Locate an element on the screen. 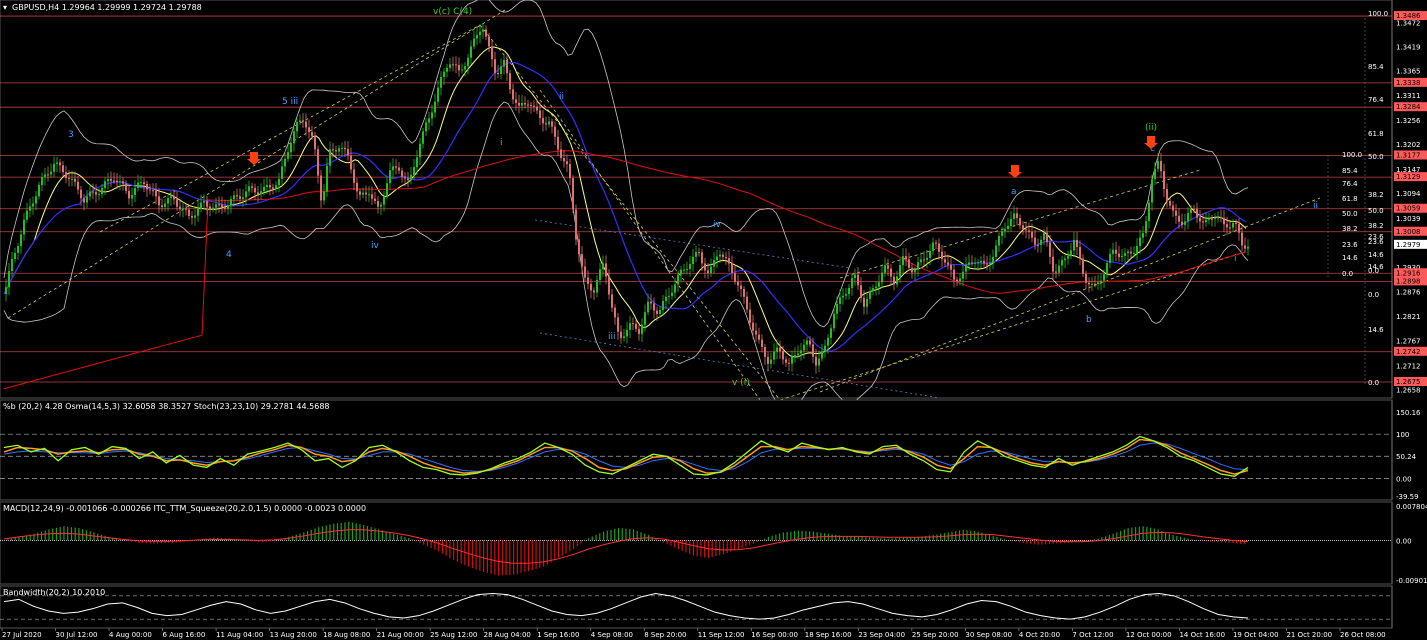  fib-level-label: 14.6 is located at coordinates (1376, 255).